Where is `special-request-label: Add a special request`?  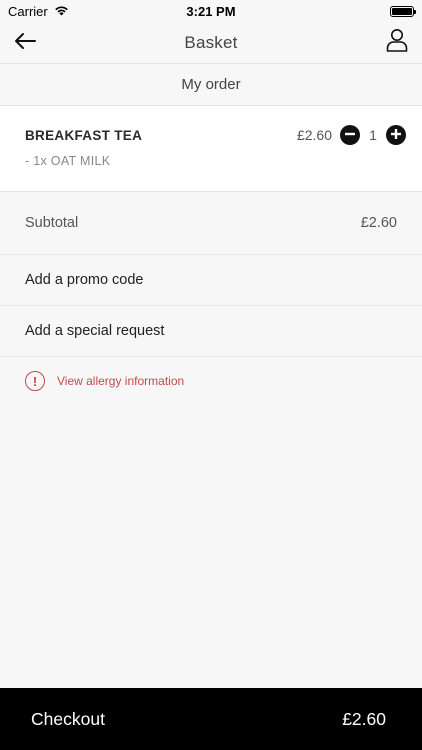
special-request-label: Add a special request is located at coordinates (95, 331).